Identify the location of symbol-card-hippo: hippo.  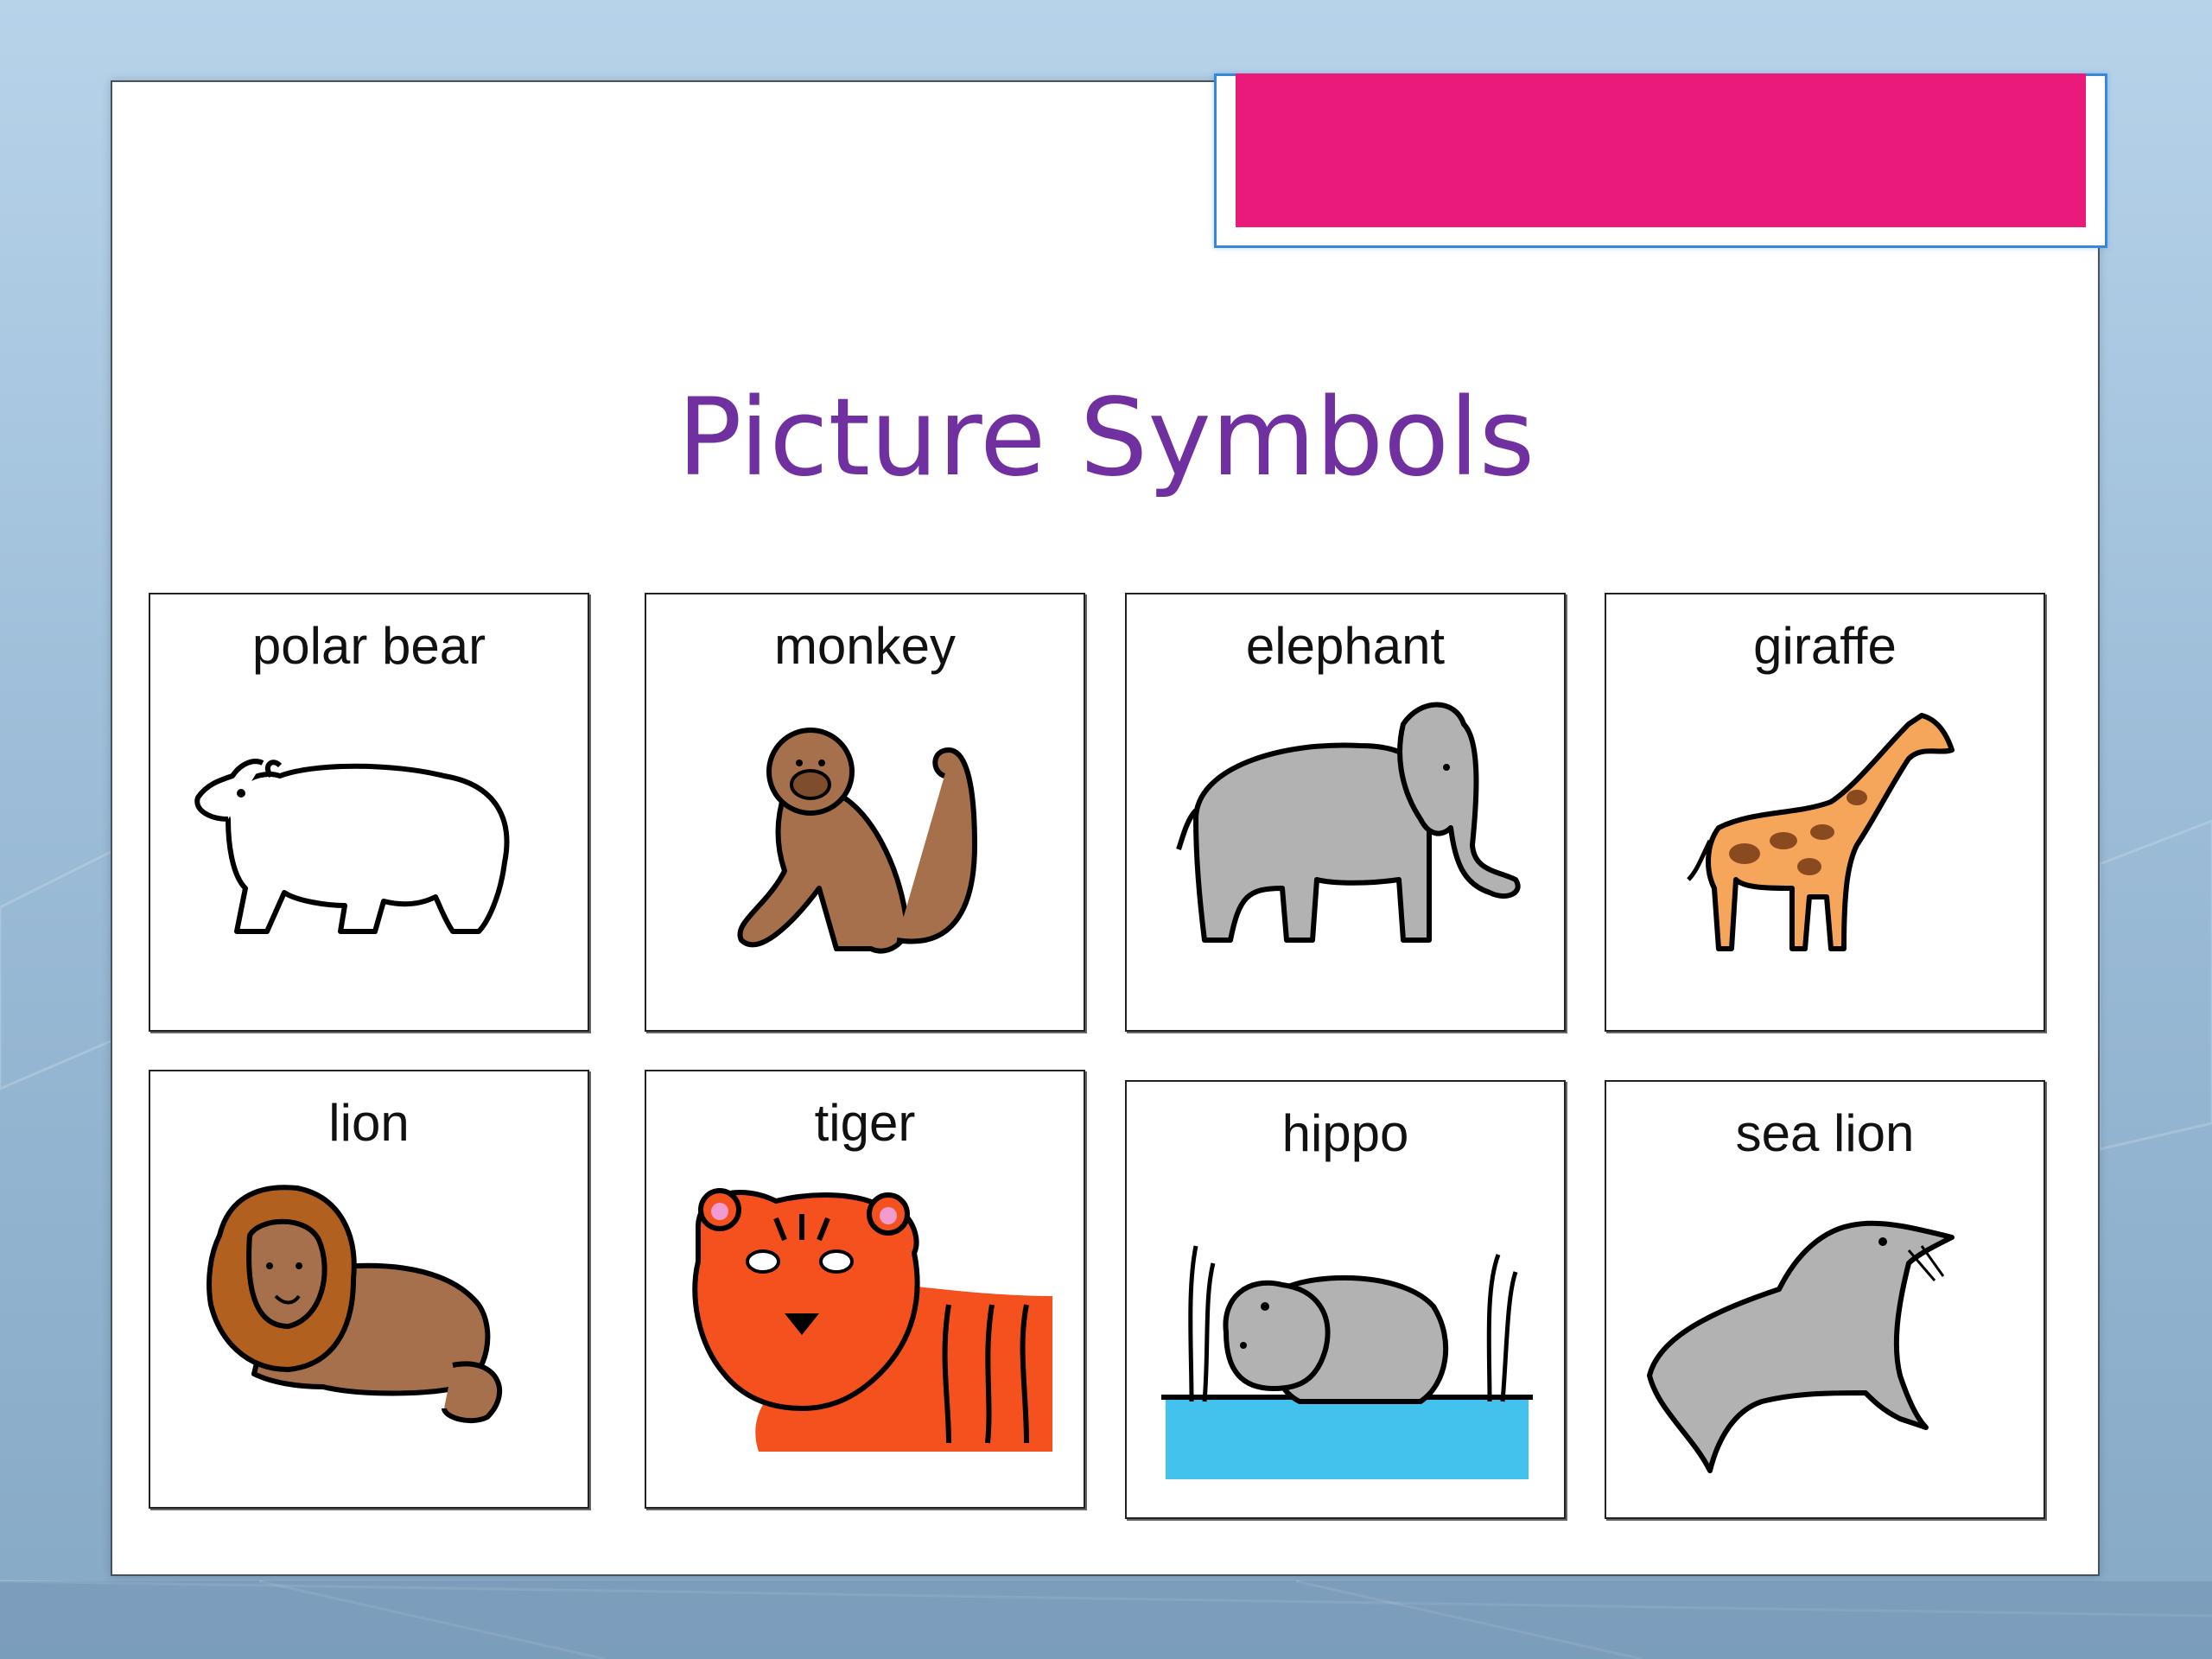
(1345, 1299).